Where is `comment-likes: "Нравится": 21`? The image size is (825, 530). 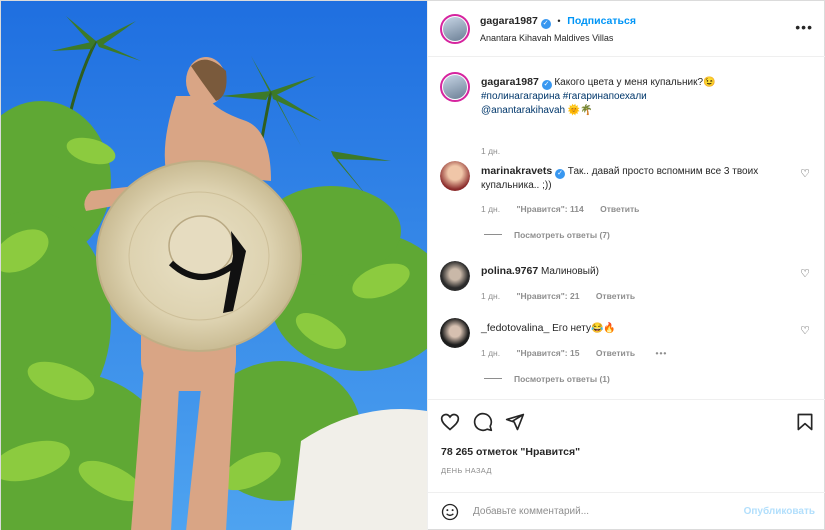
comment-likes: "Нравится": 21 is located at coordinates (547, 296).